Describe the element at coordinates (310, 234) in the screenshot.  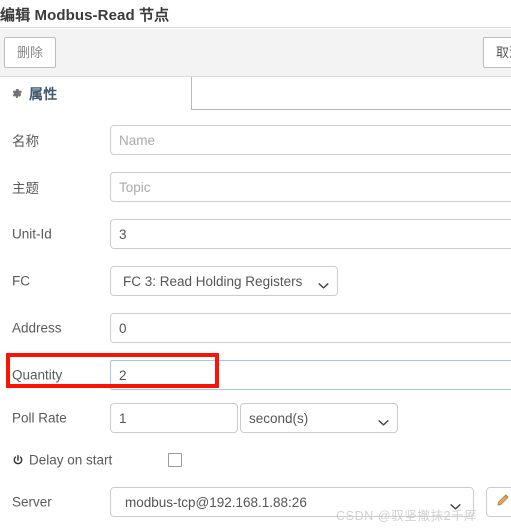
I see `unit-id-input: 3` at that location.